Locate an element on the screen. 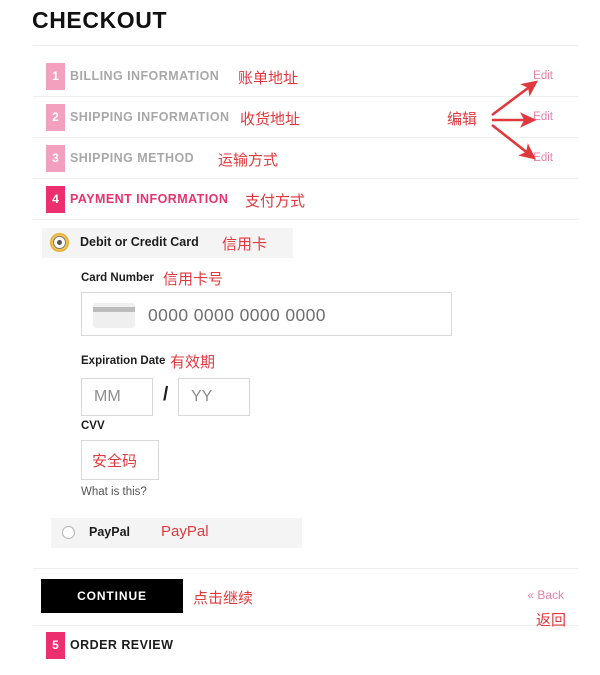 This screenshot has height=675, width=600. payment-method-paypal-row: PayPal PayPal is located at coordinates (176, 533).